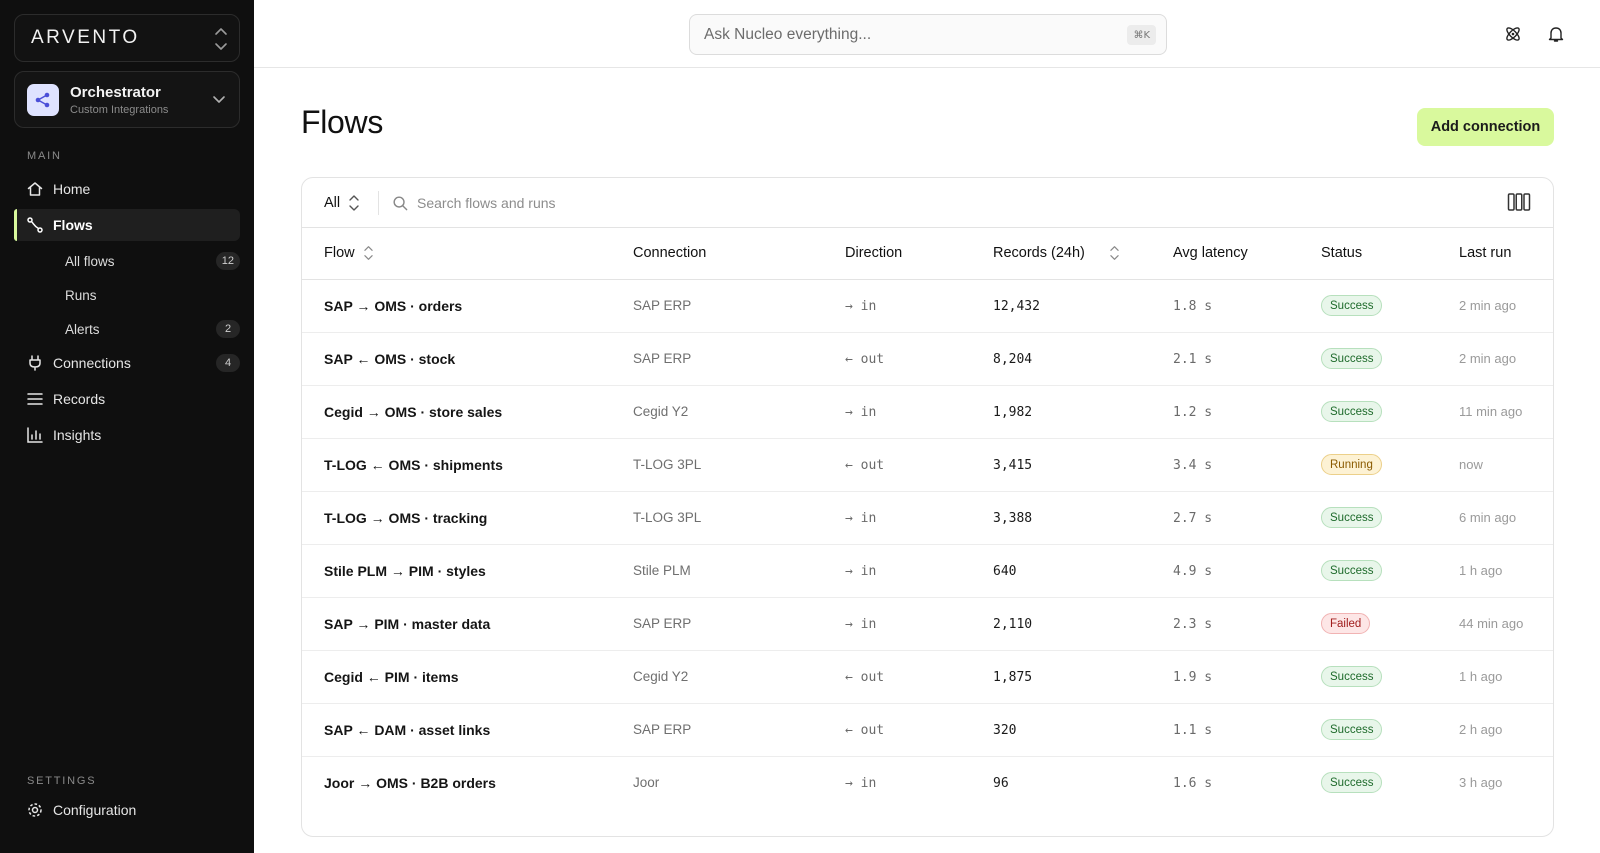  What do you see at coordinates (406, 517) in the screenshot?
I see `flow-name: T-LOG → OMS · tracking` at bounding box center [406, 517].